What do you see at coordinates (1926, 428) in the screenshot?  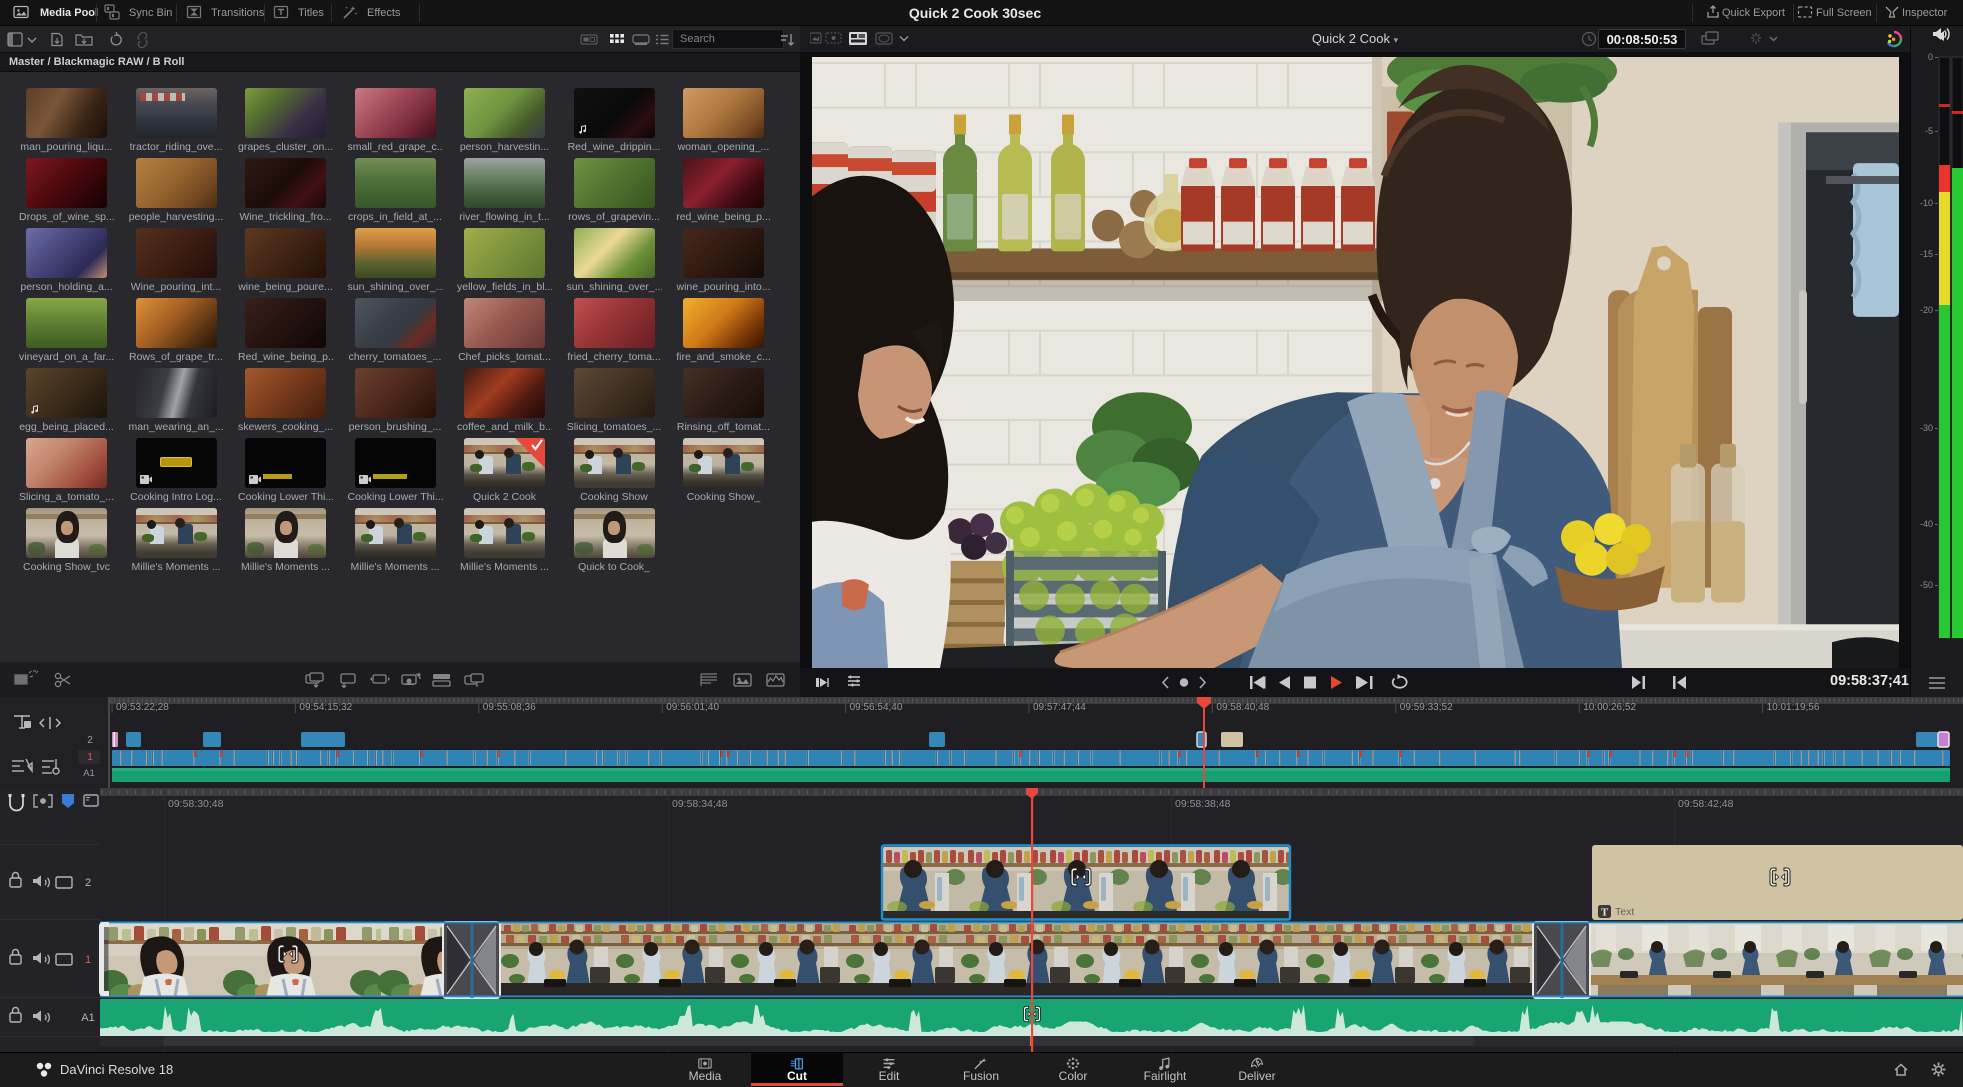 I see `svg-text: -30` at bounding box center [1926, 428].